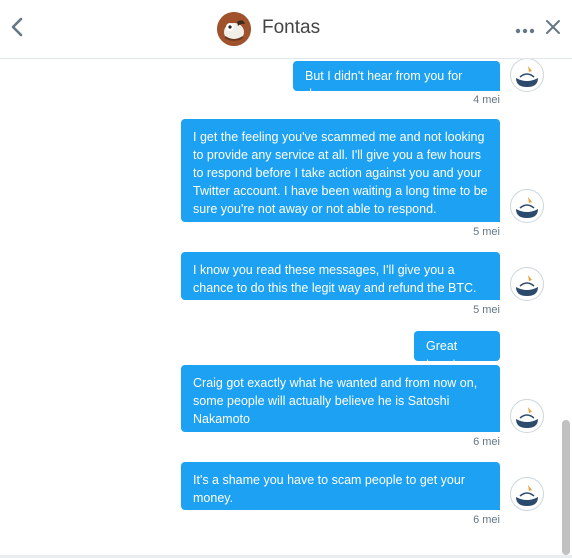  What do you see at coordinates (566, 487) in the screenshot?
I see `scrollbar` at bounding box center [566, 487].